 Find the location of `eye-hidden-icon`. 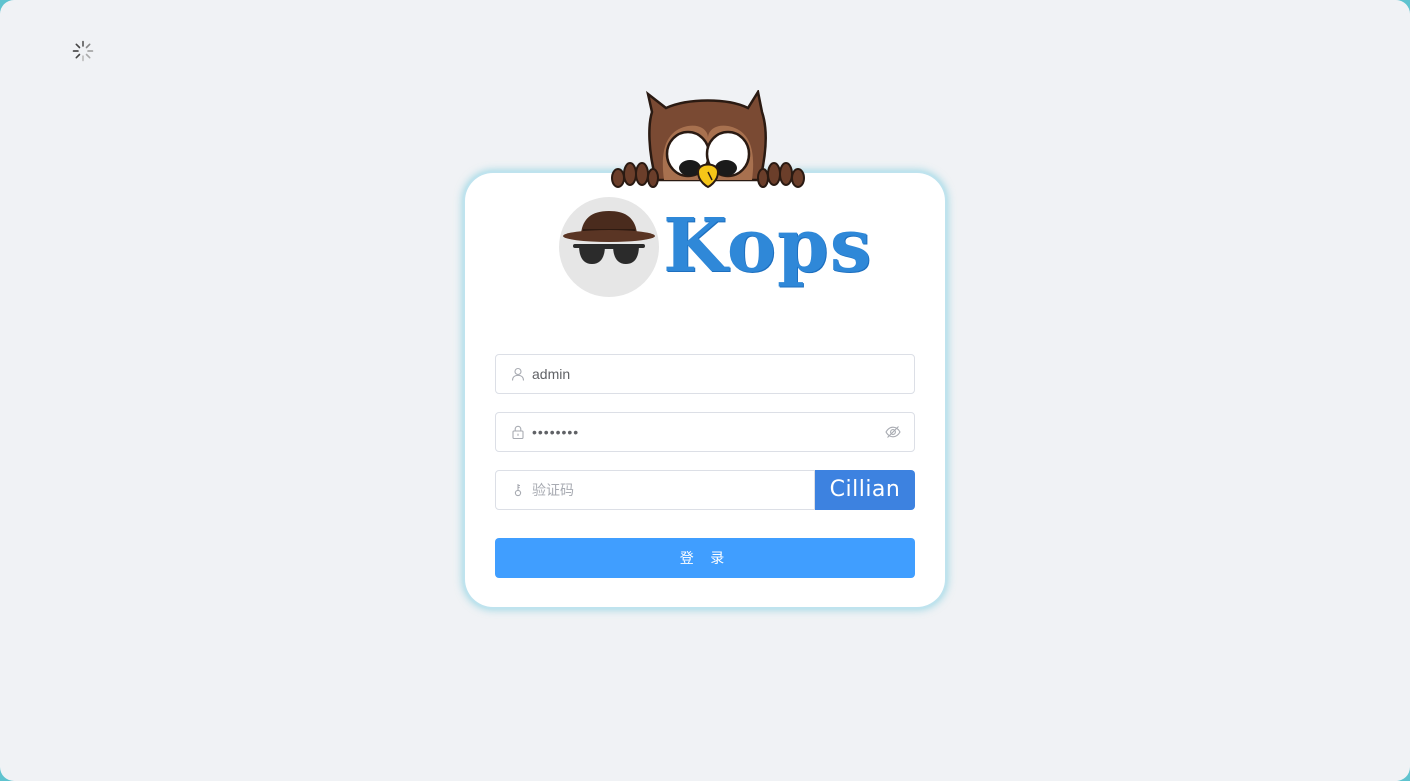

eye-hidden-icon is located at coordinates (893, 432).